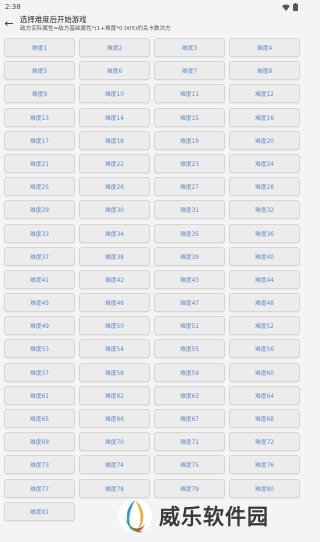  I want to click on level-button: 难度73, so click(39, 465).